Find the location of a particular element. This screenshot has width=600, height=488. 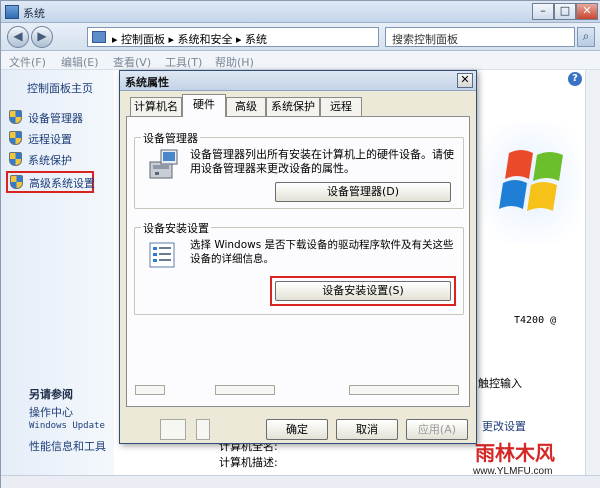

window-title: 系统 is located at coordinates (34, 13).